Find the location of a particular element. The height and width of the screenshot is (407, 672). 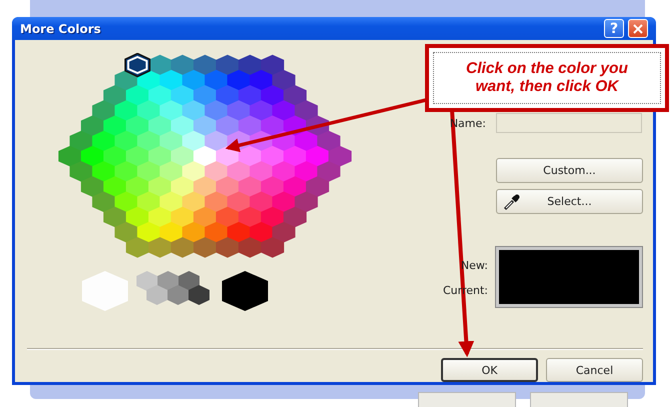

close-button is located at coordinates (638, 28).